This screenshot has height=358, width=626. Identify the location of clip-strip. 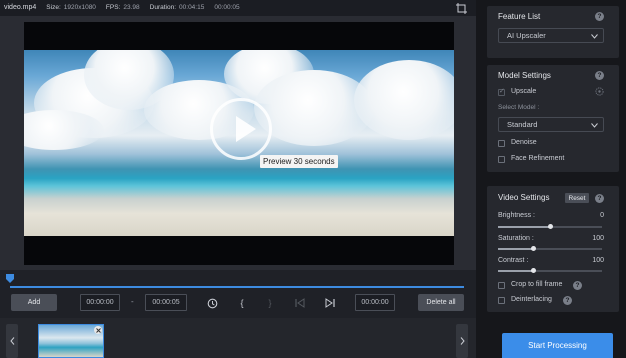
(238, 338).